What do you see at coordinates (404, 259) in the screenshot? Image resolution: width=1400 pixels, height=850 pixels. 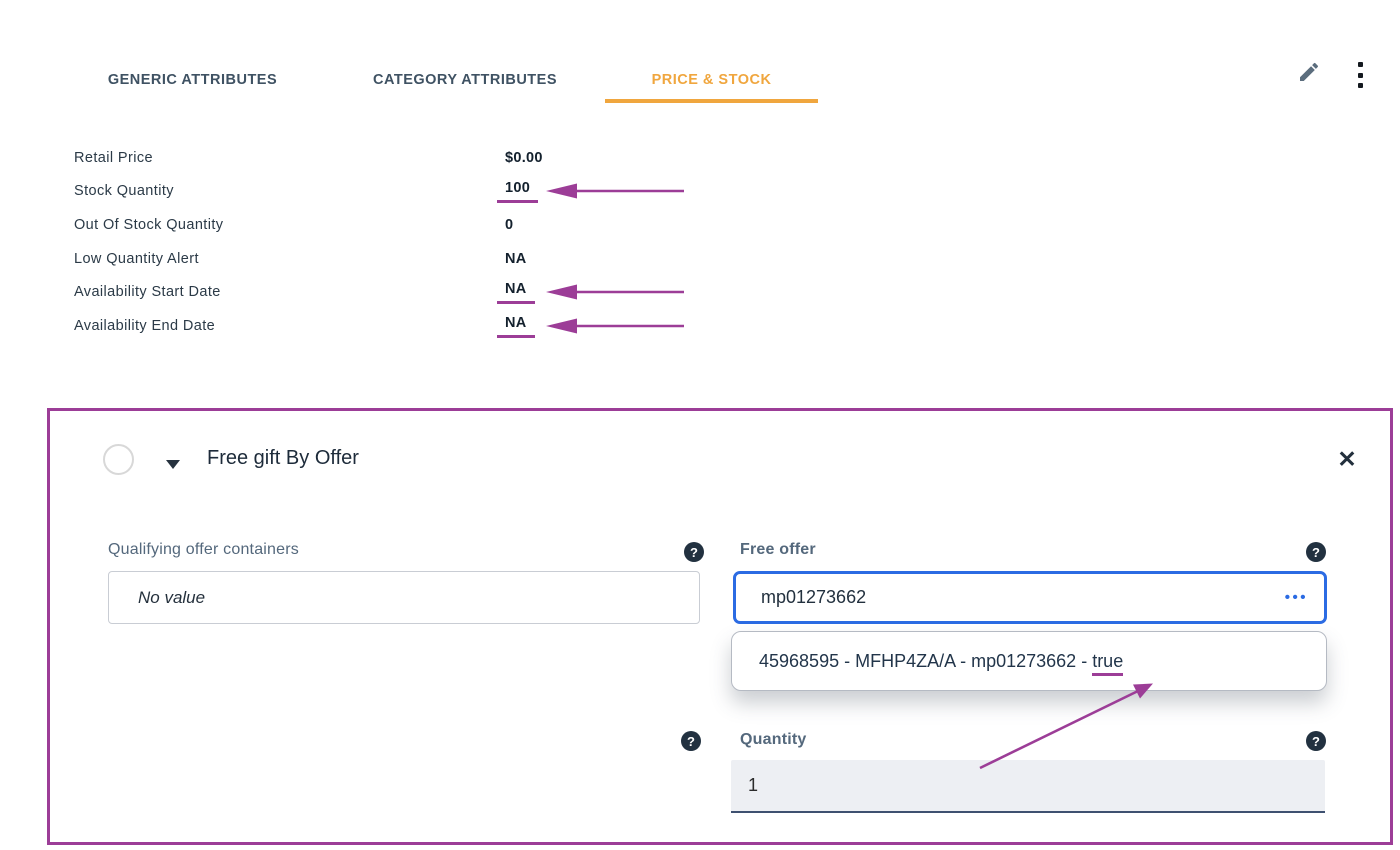 I see `attribute-row-low-quantity-alert: Low Quantity Alert NA` at bounding box center [404, 259].